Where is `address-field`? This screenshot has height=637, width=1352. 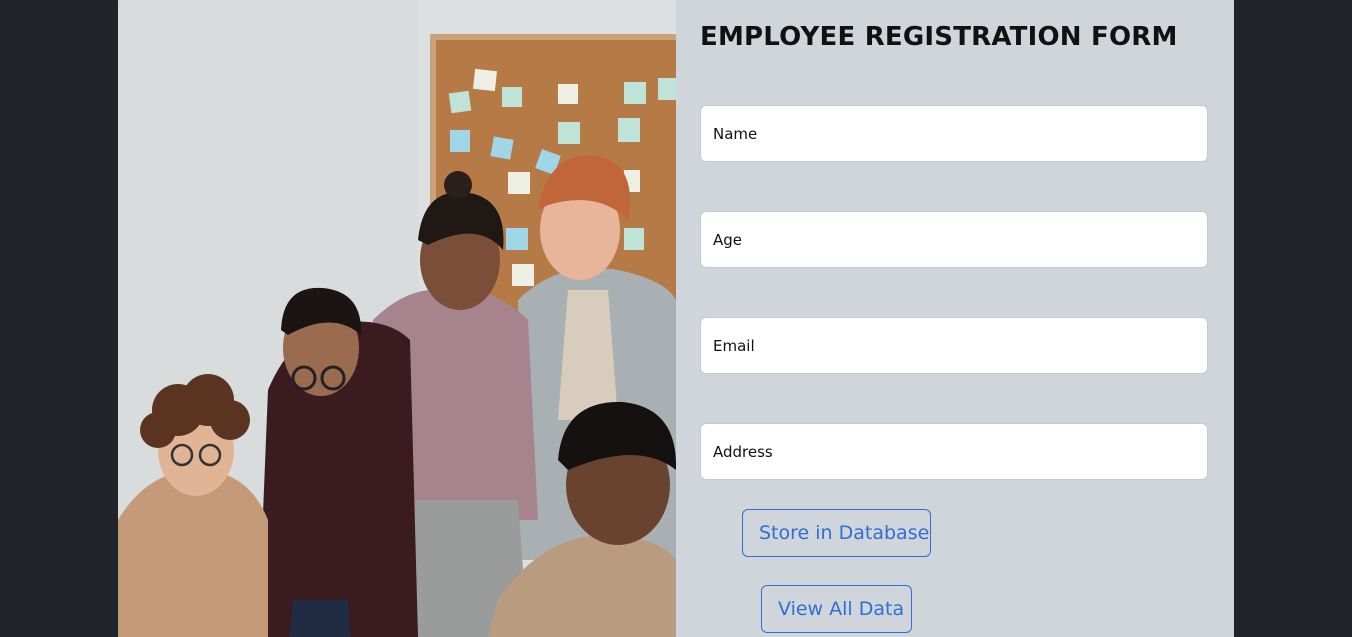
address-field is located at coordinates (954, 451).